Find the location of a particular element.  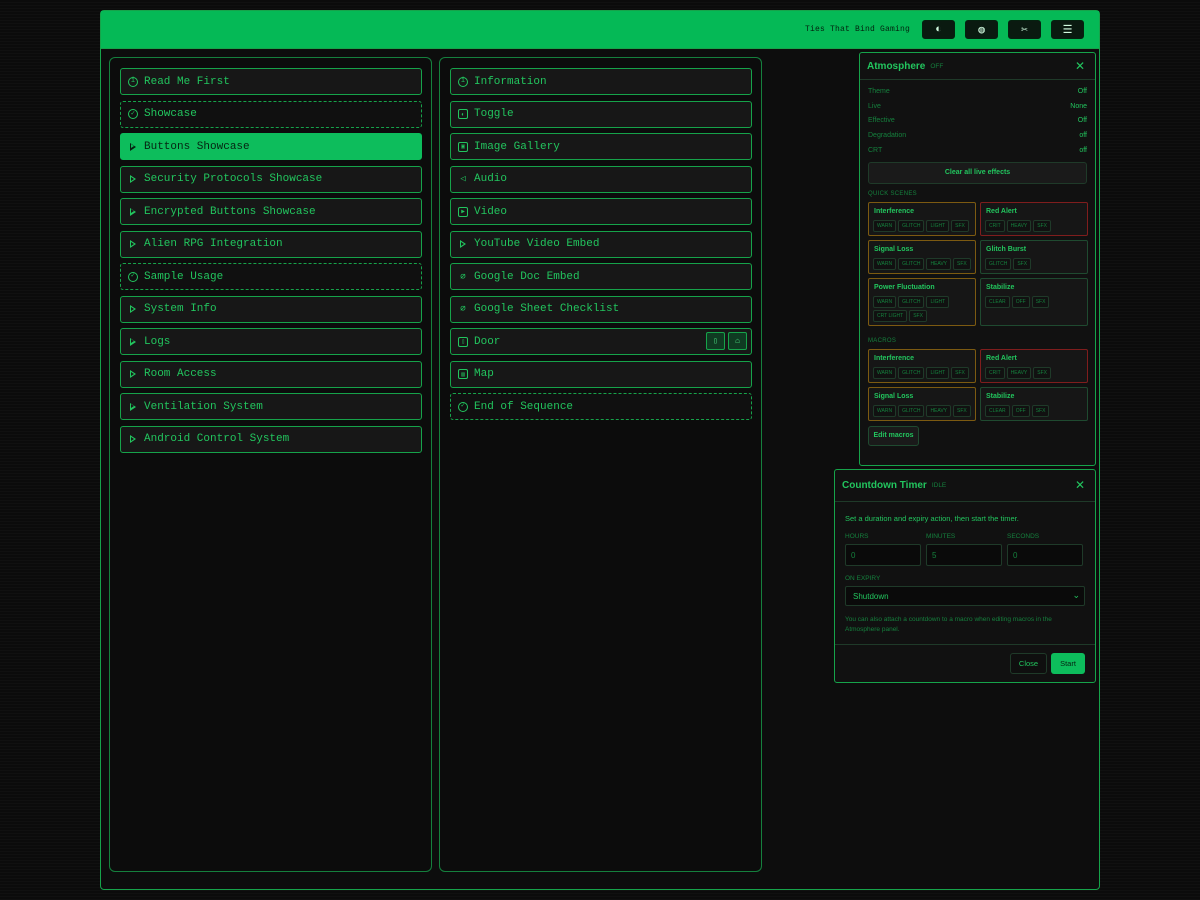

macro-button: Interference WARN GLITCH LIGHT SFX is located at coordinates (922, 365).